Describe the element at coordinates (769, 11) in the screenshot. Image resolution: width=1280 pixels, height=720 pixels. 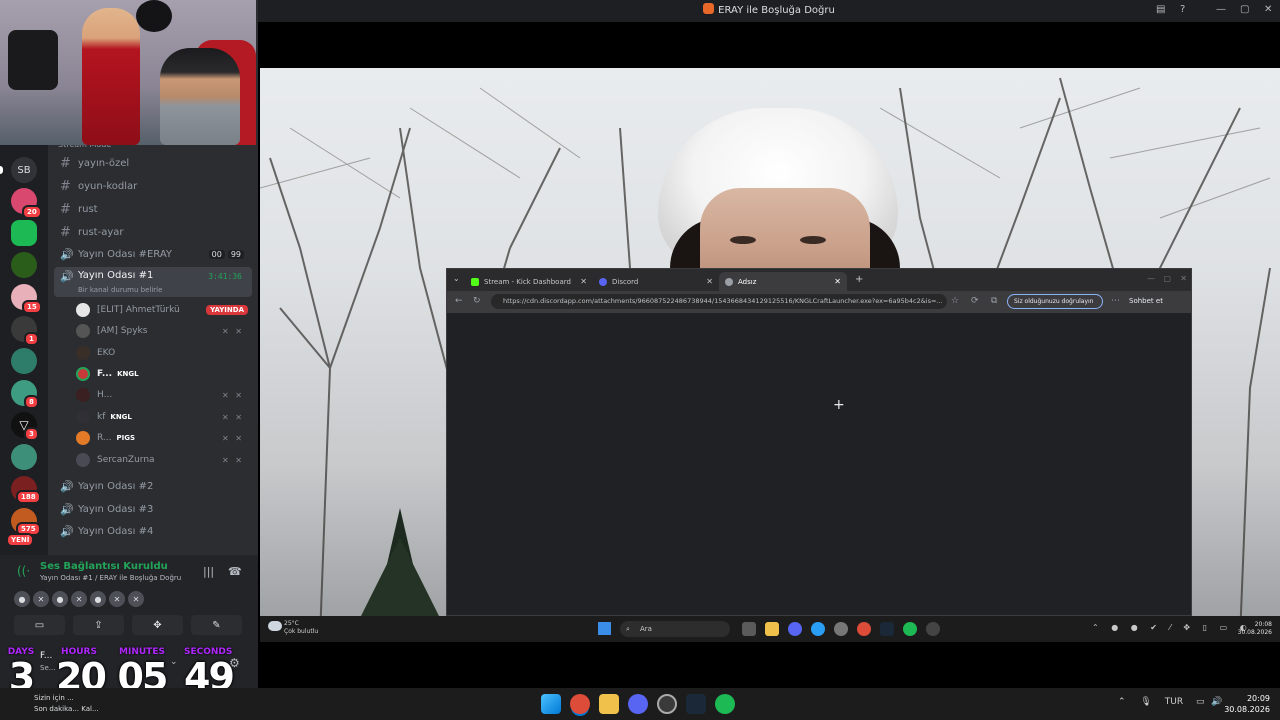
I see `stream-title-bar: ERAY ile Boşluğa Doğru ▤ ? — ▢ ✕` at that location.